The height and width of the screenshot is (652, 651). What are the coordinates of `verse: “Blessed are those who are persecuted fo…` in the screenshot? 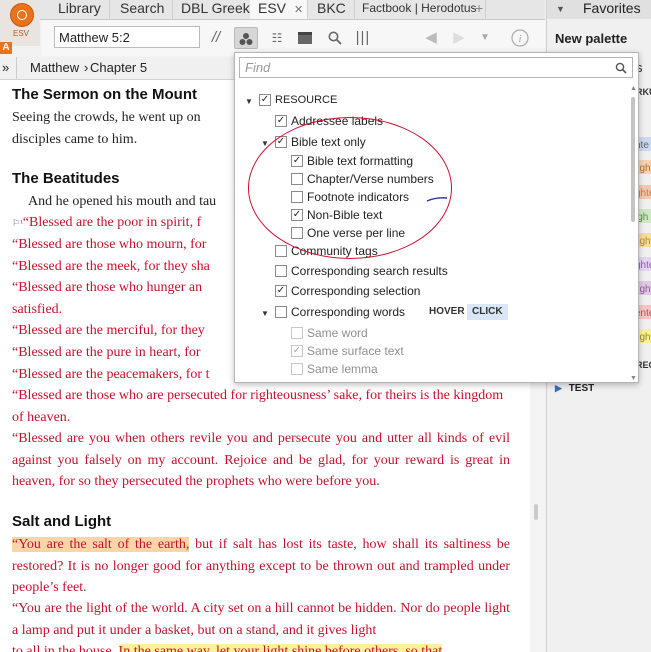 It's located at (258, 406).